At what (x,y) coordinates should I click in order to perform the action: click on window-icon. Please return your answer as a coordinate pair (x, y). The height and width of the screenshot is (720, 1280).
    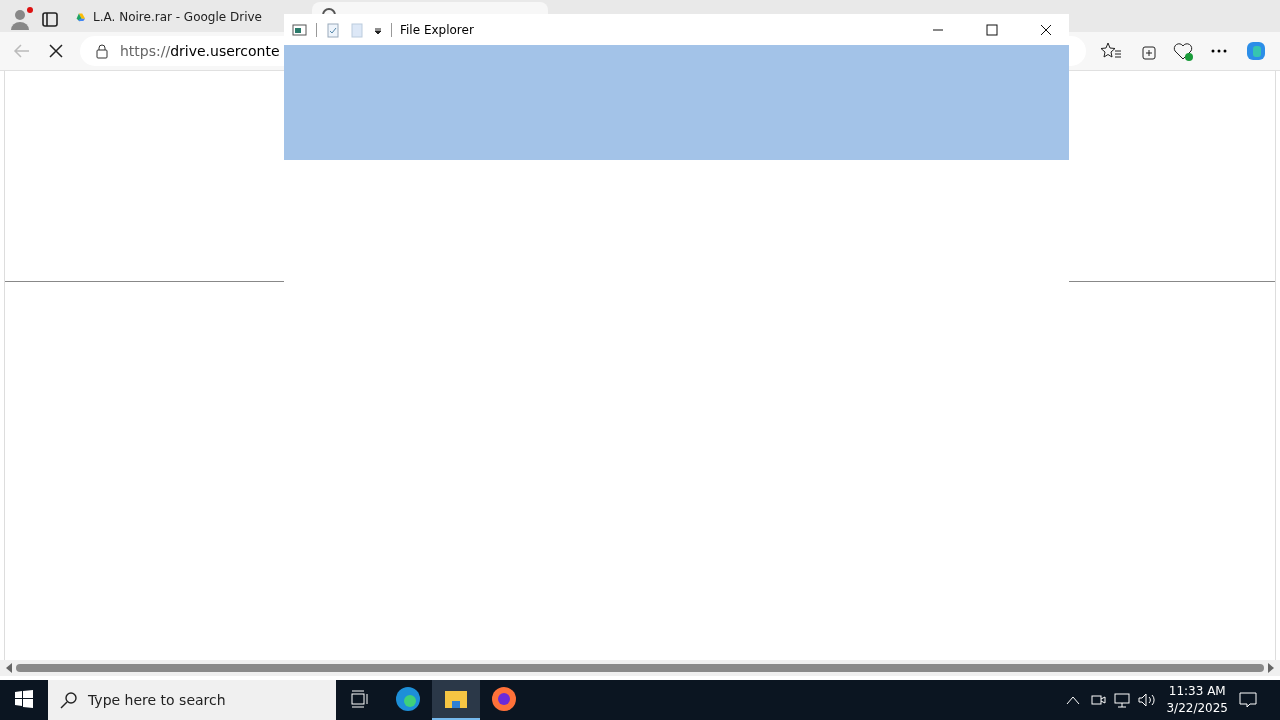
    Looking at the image, I should click on (300, 29).